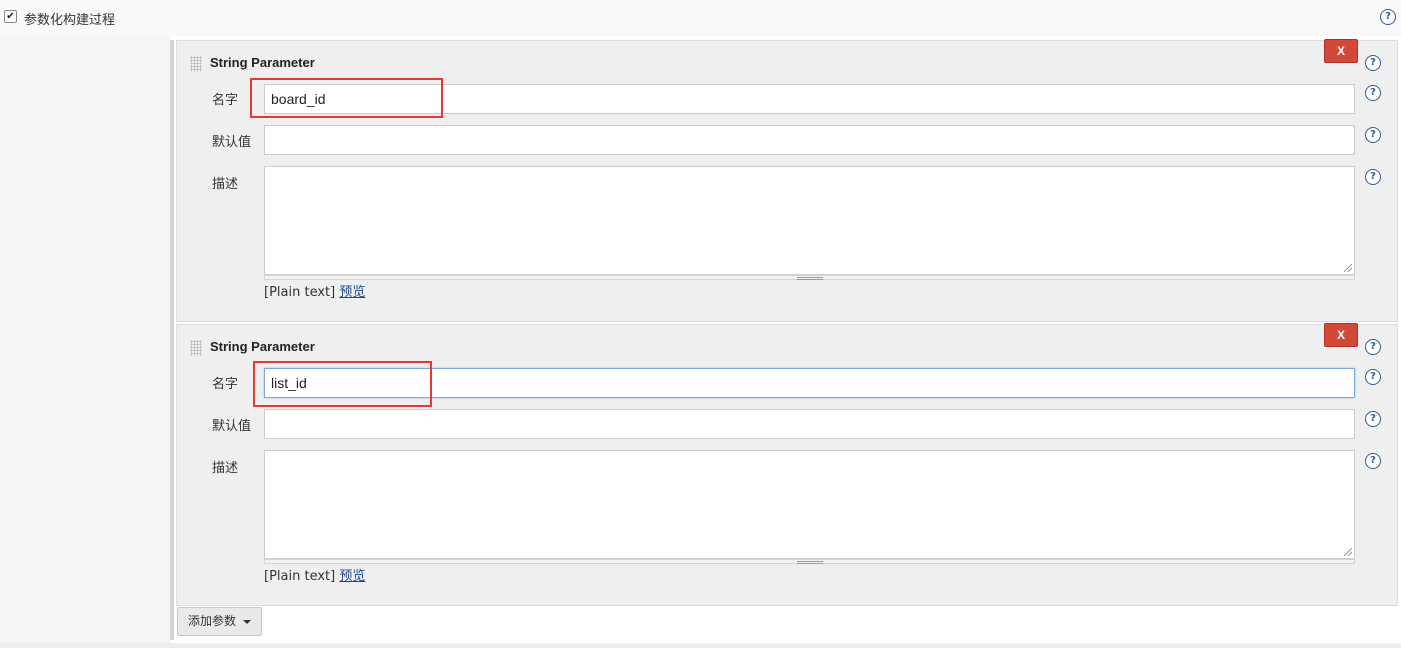  I want to click on add-parameter-label: 添加参数, so click(212, 621).